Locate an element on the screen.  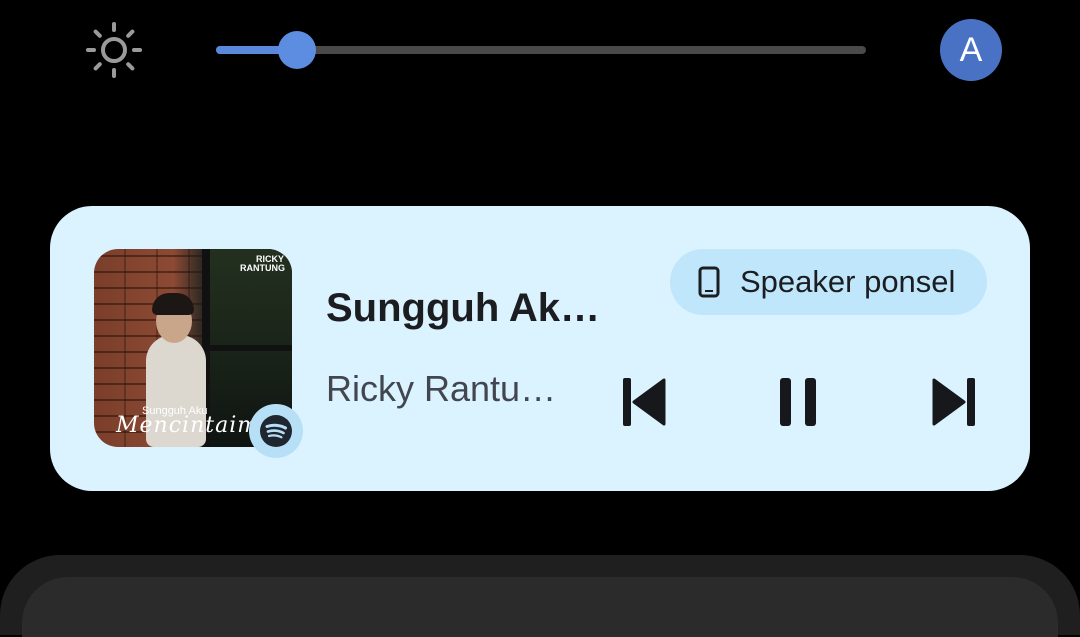
output-device-label: Speaker ponsel is located at coordinates (848, 281).